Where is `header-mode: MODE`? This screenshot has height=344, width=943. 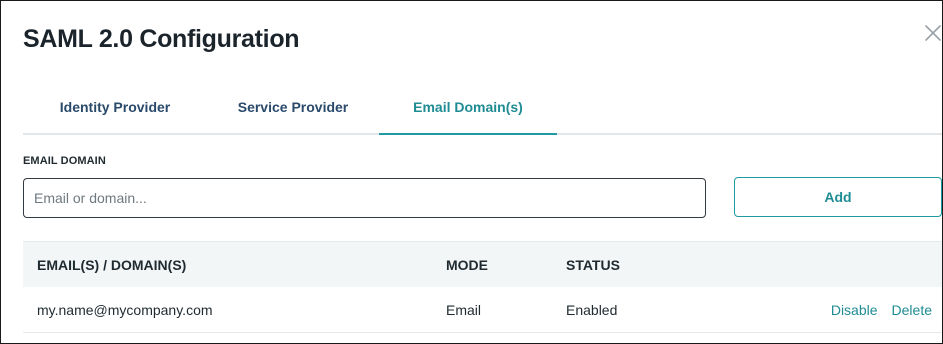
header-mode: MODE is located at coordinates (467, 265).